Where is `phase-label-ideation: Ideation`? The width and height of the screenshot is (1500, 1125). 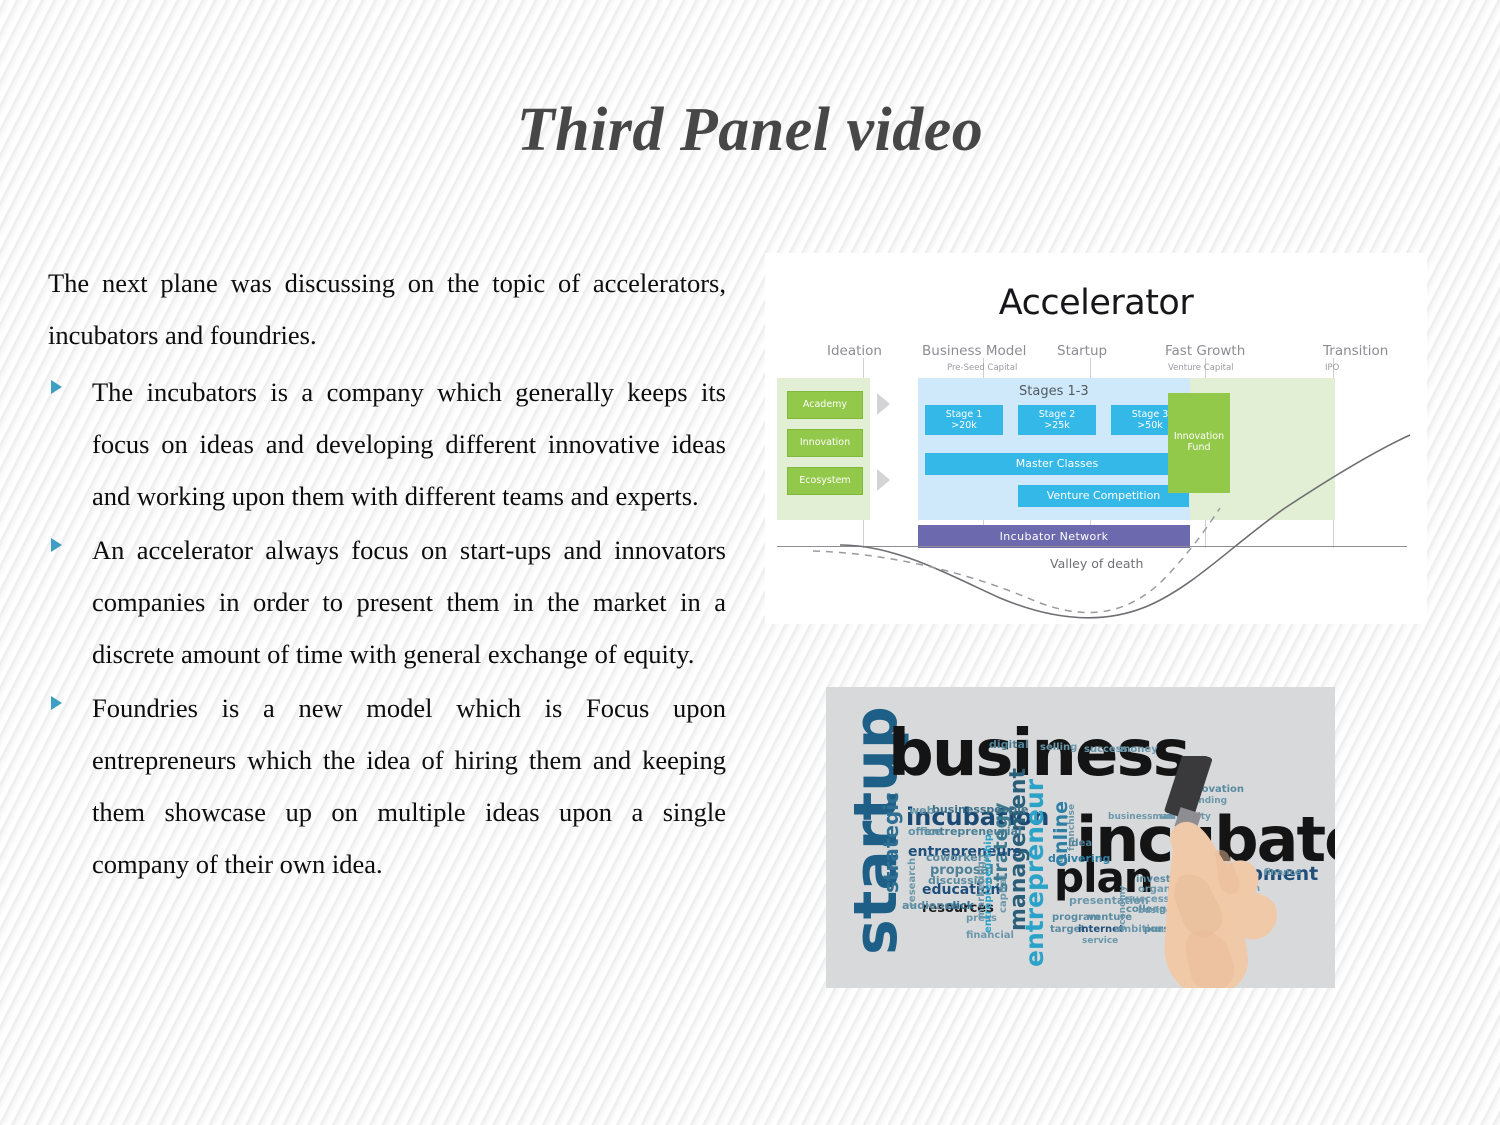 phase-label-ideation: Ideation is located at coordinates (854, 351).